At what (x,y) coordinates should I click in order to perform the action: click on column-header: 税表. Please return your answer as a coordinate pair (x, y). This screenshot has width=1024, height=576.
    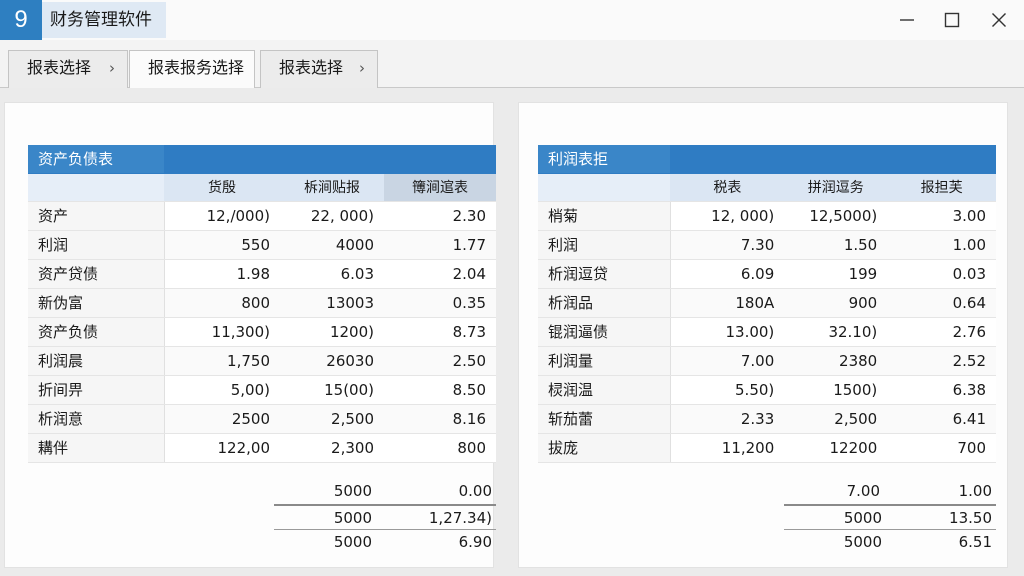
    Looking at the image, I should click on (727, 187).